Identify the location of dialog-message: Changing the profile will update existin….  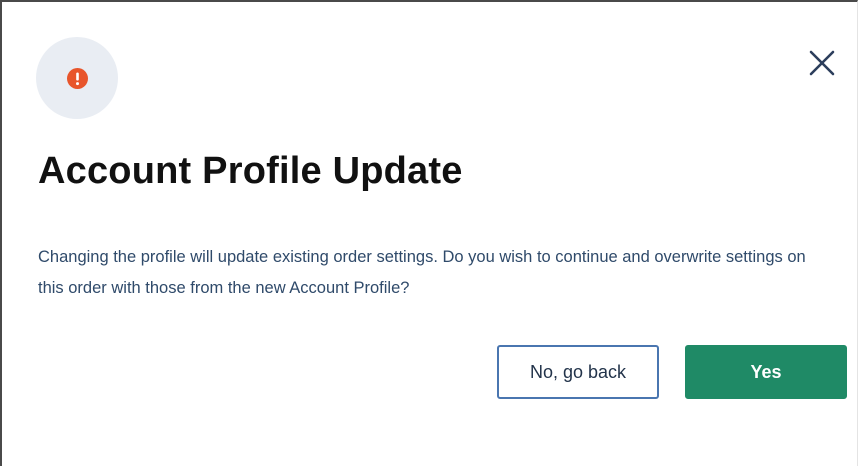
(422, 272).